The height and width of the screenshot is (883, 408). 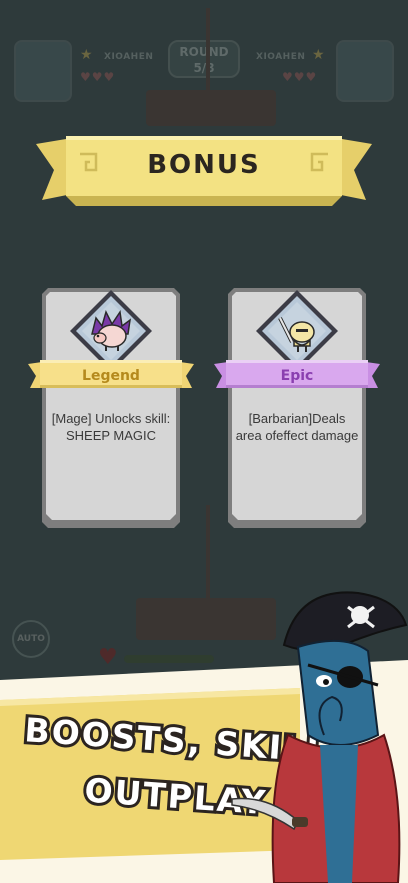 I want to click on left-player-name: XIOAHEN, so click(x=129, y=57).